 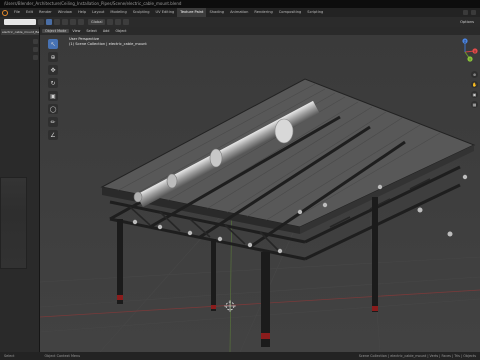 I want to click on brush-icon, so click(x=41, y=22).